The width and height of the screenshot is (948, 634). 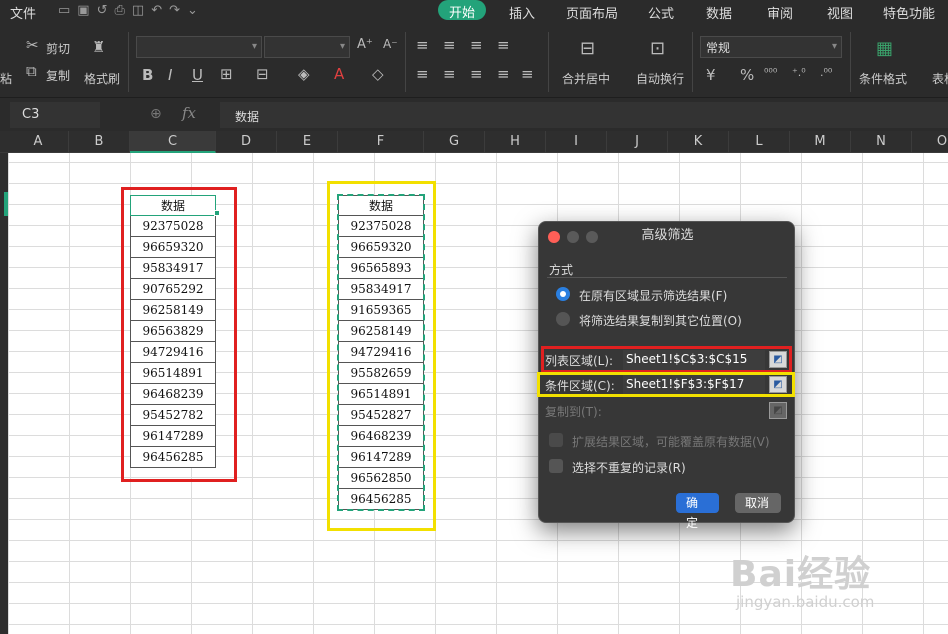 I want to click on zoom-icon: ⊕, so click(x=156, y=114).